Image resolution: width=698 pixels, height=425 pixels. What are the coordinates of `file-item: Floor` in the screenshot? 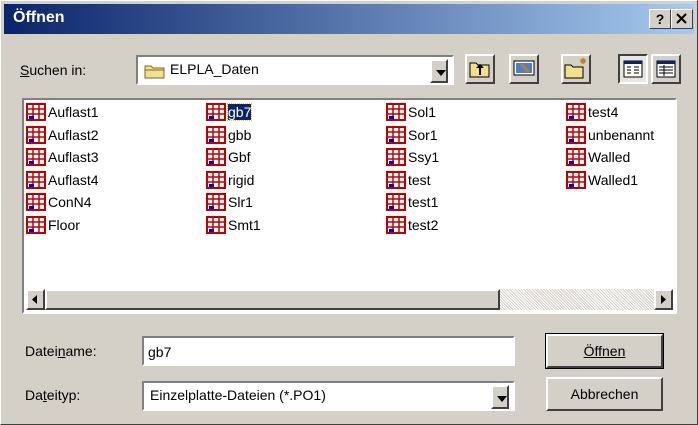 It's located at (111, 225).